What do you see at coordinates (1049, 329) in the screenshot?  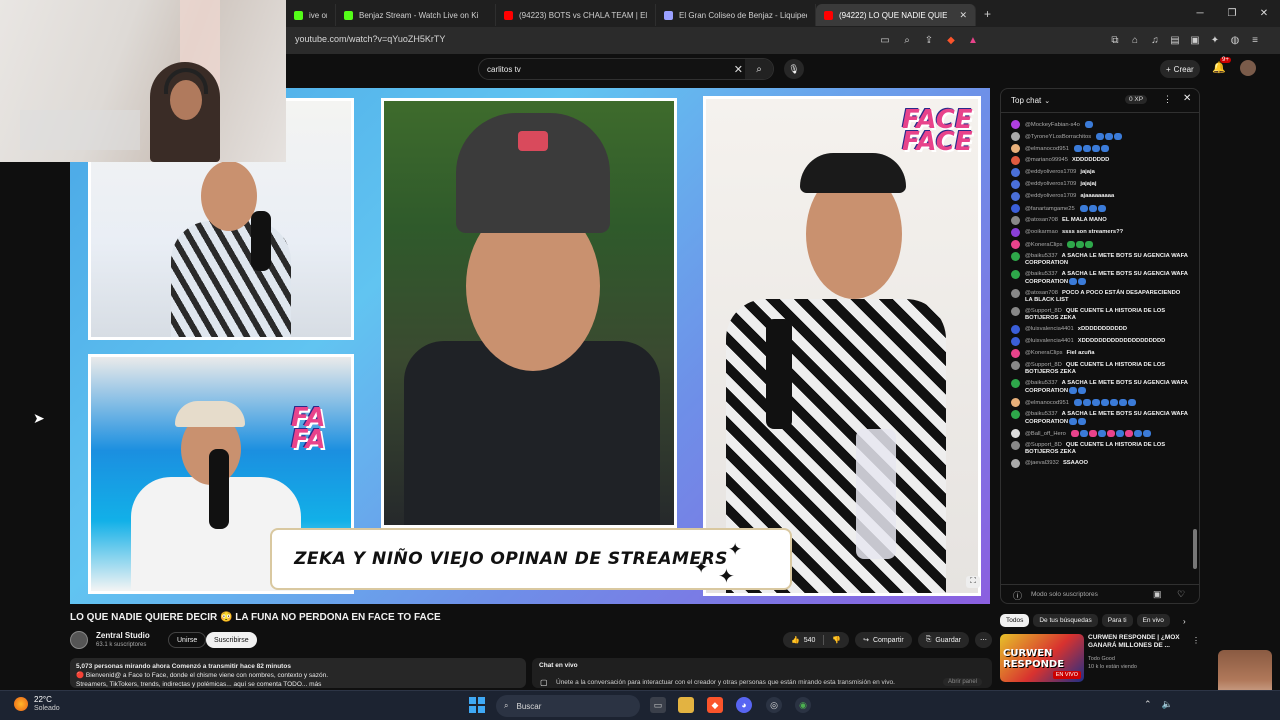 I see `chat-author: @luisvalencia4401` at bounding box center [1049, 329].